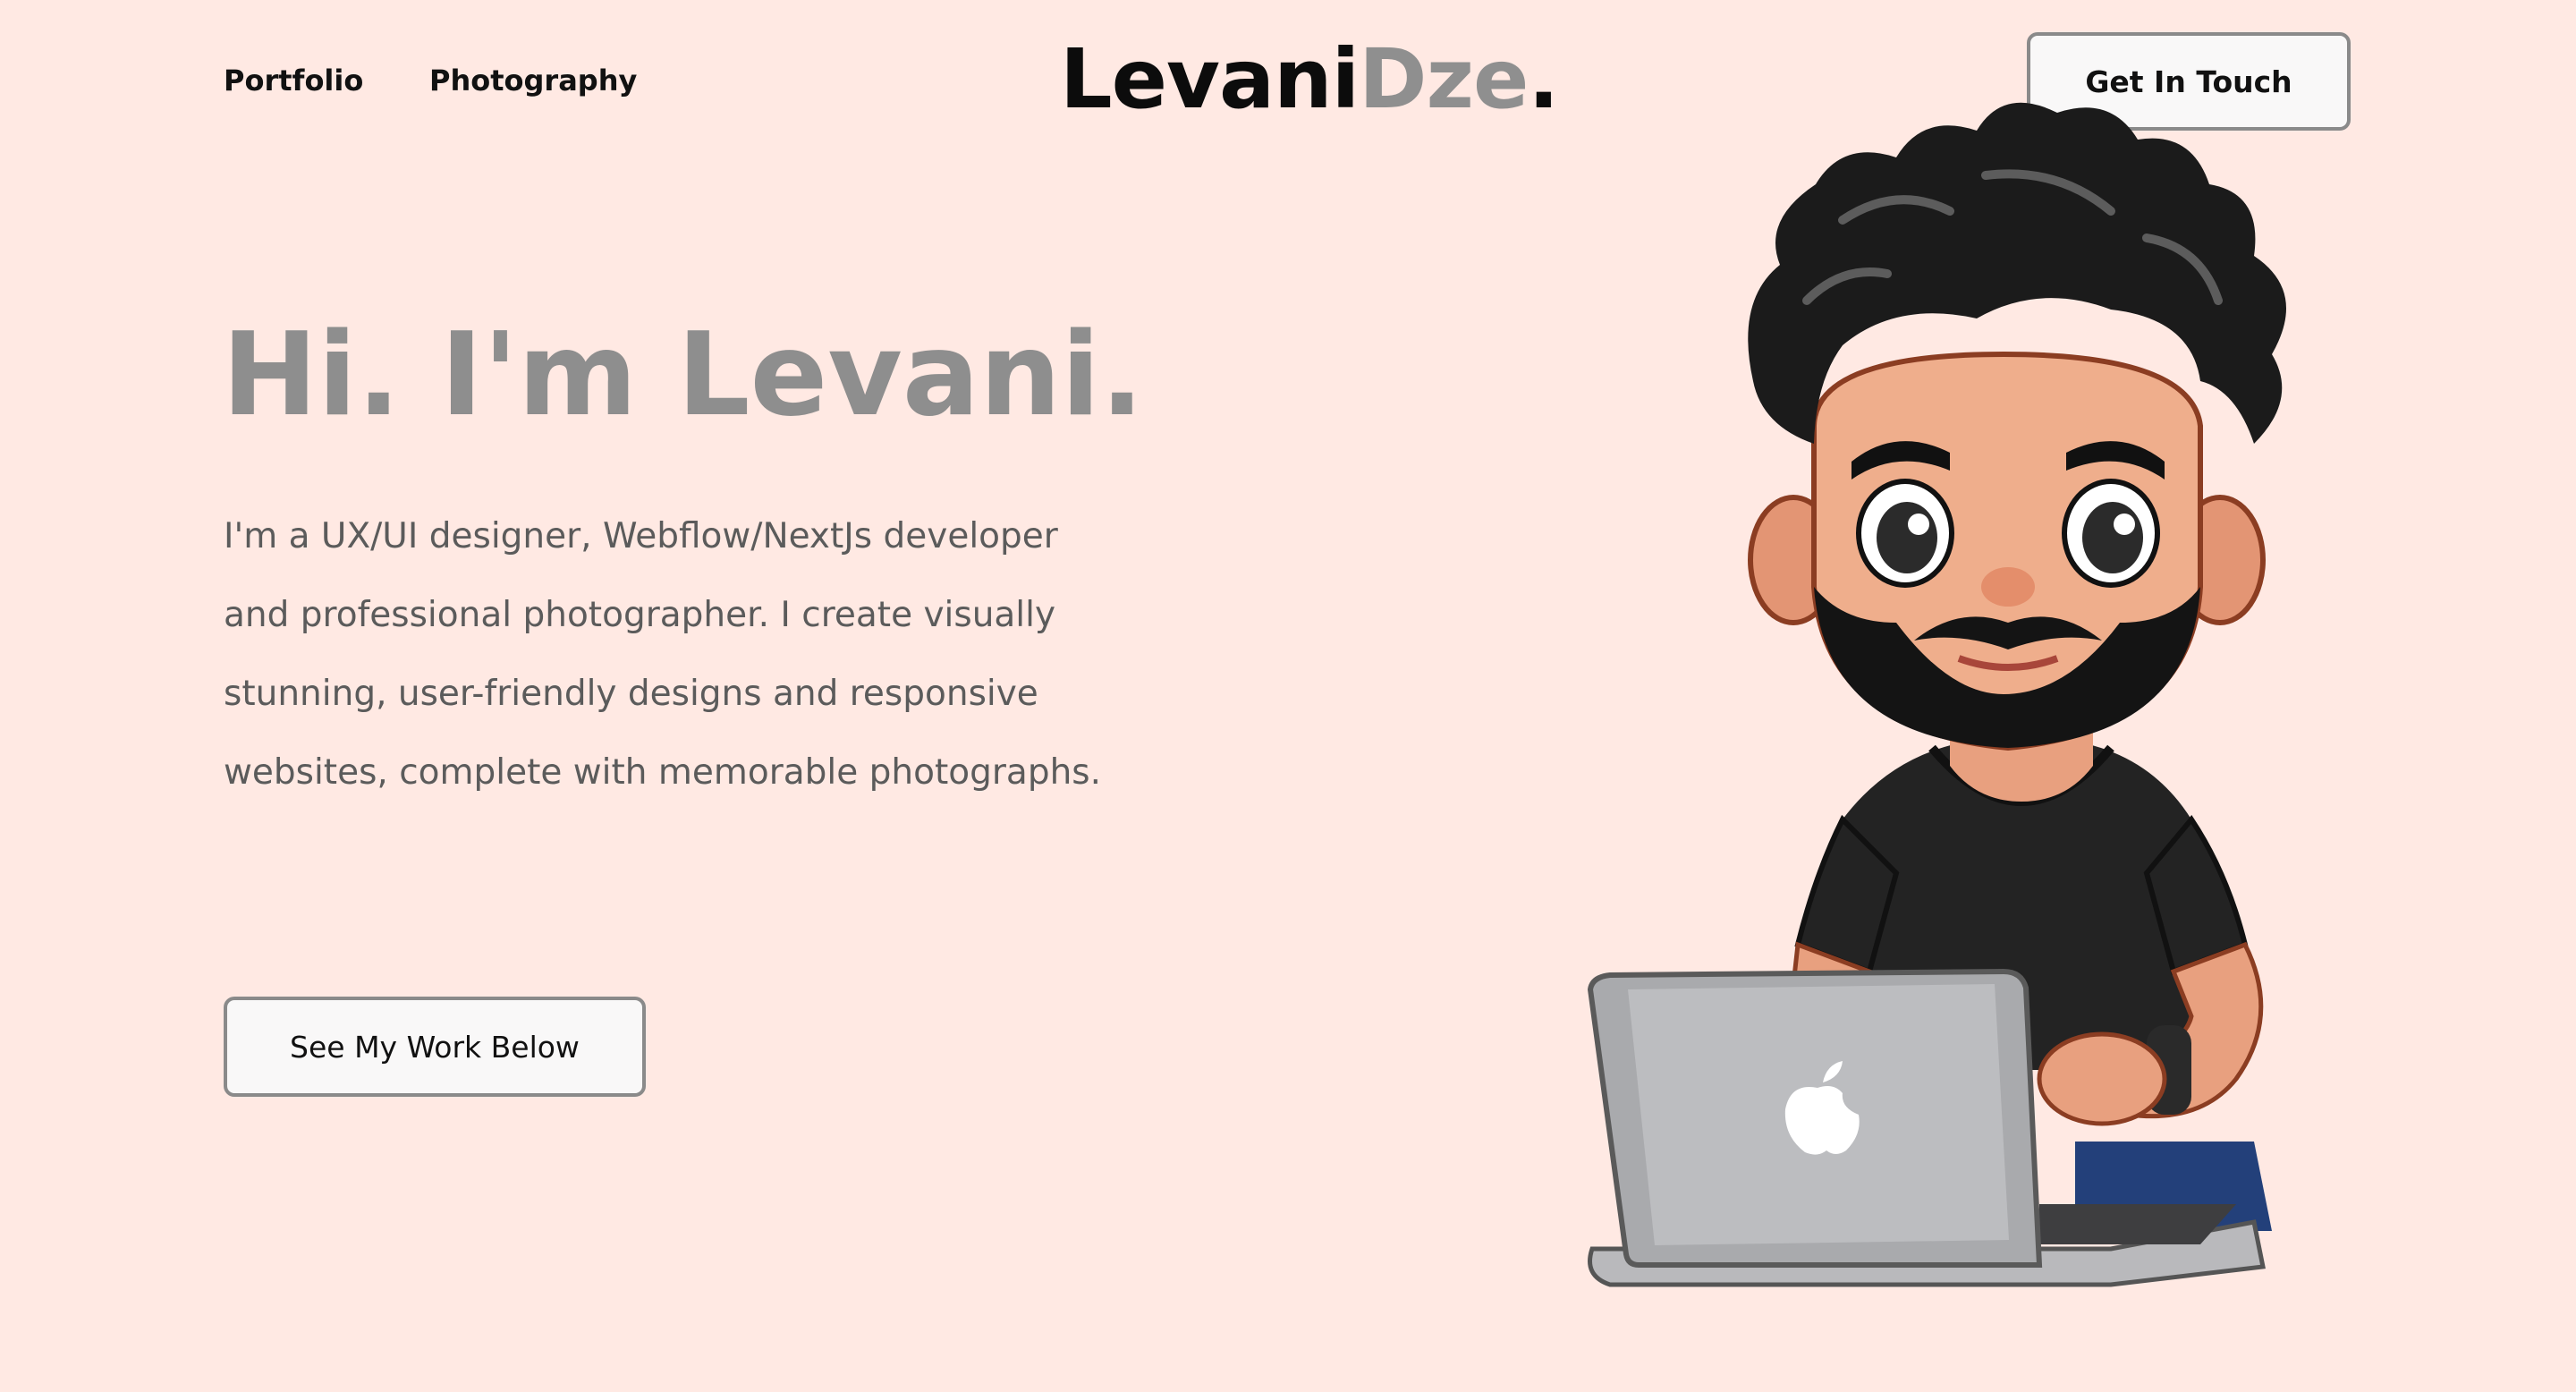 The image size is (2576, 1392). I want to click on site-logo: LevaniDze., so click(1309, 79).